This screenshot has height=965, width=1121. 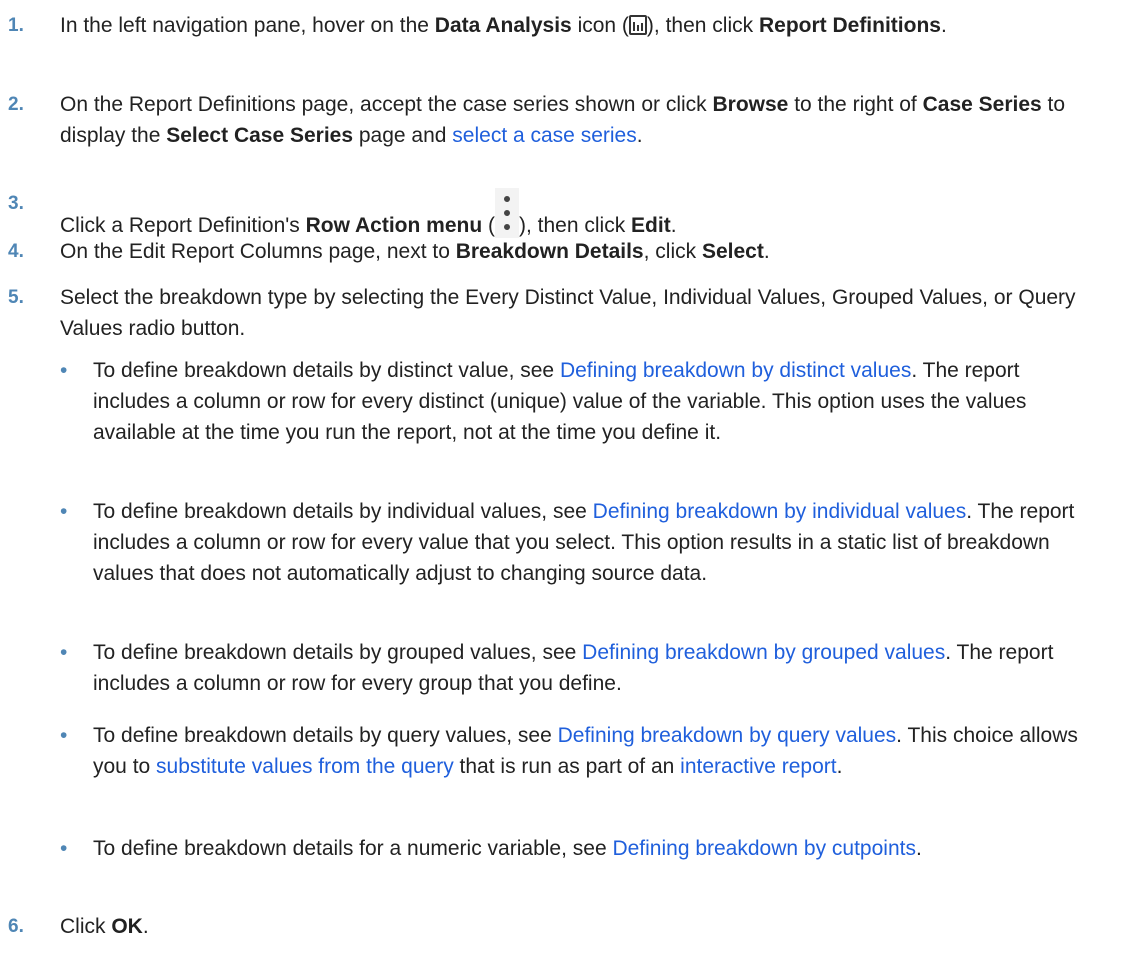 I want to click on link-cutpoints: Defining breakdown by cutpoints, so click(x=764, y=848).